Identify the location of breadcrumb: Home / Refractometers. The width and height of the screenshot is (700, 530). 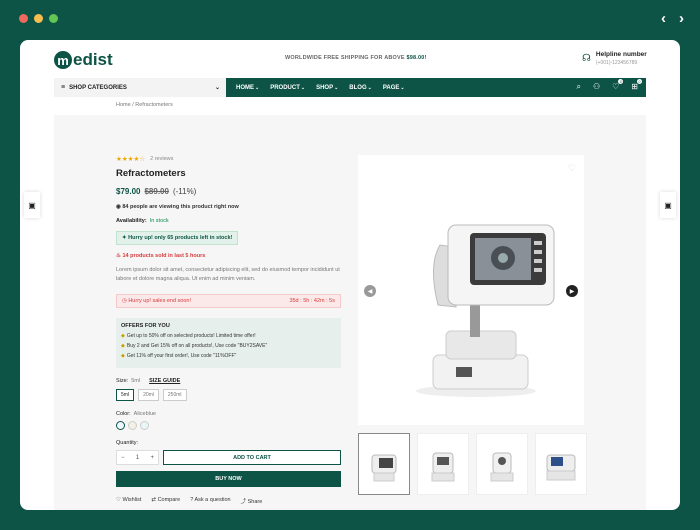
(144, 105).